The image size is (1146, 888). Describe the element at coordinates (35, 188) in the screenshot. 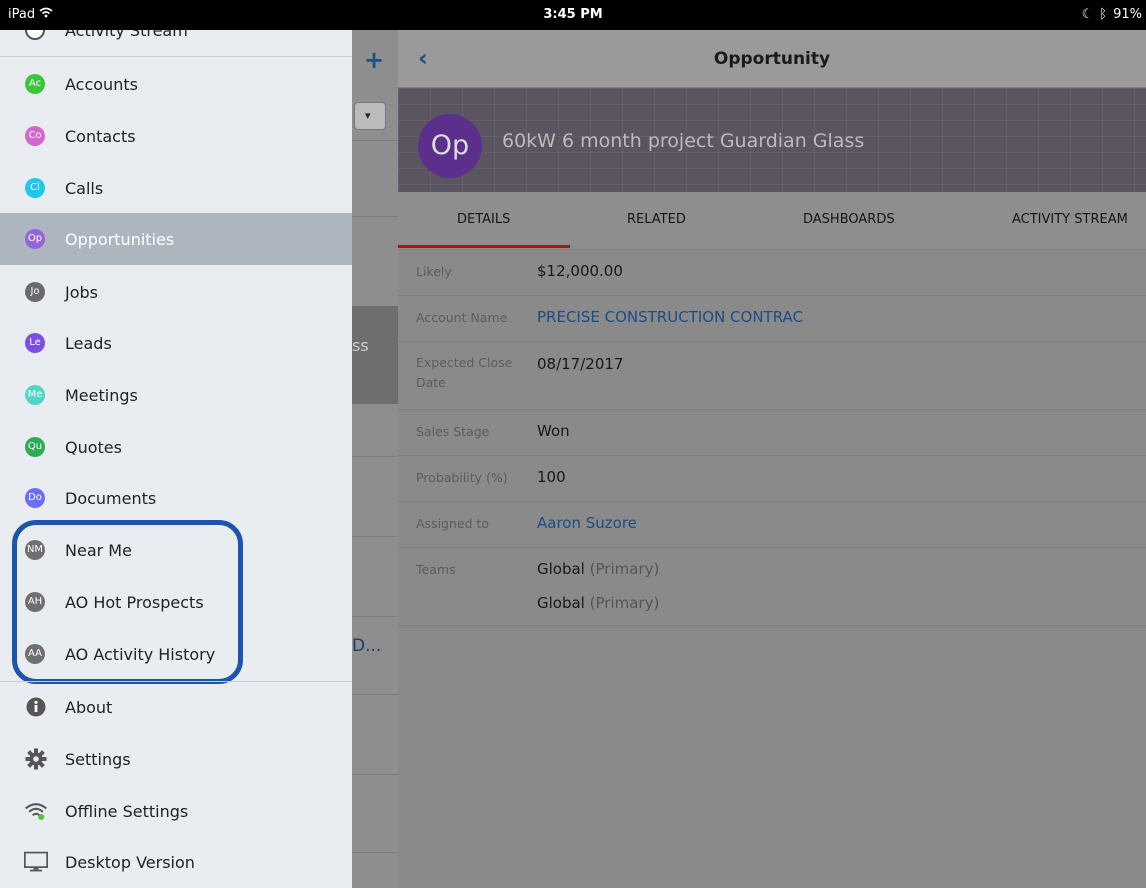

I see `calls-badge-icon: Cl` at that location.